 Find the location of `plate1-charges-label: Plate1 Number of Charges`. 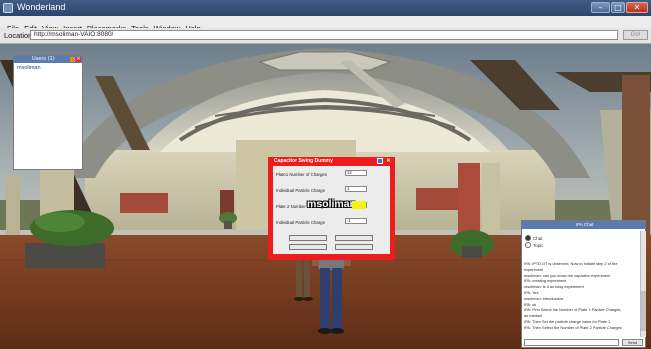

plate1-charges-label: Plate1 Number of Charges is located at coordinates (301, 174).